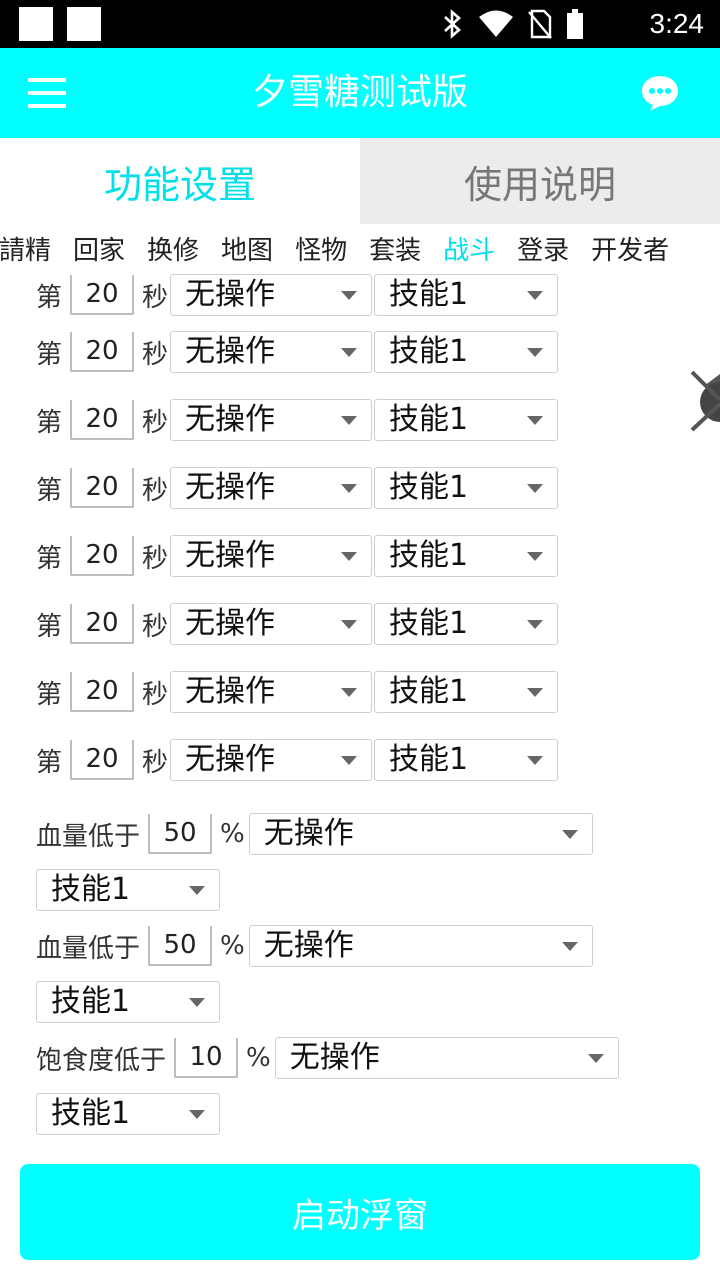 The width and height of the screenshot is (720, 1280). What do you see at coordinates (452, 24) in the screenshot?
I see `bluetooth-icon` at bounding box center [452, 24].